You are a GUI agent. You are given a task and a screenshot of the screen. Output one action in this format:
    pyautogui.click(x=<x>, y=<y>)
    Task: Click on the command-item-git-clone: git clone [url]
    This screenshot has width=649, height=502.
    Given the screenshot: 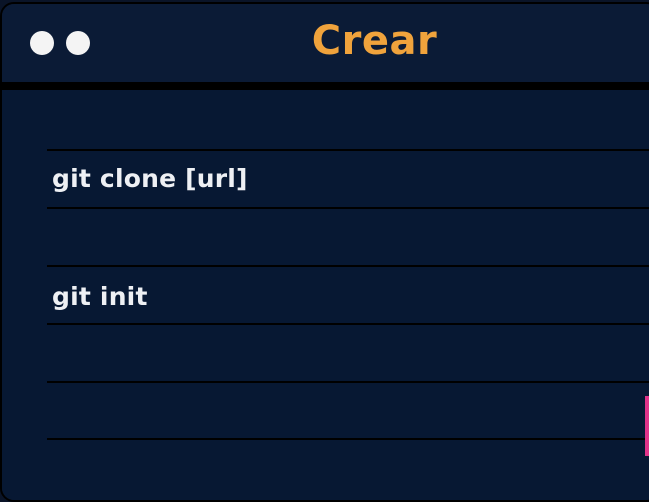 What is the action you would take?
    pyautogui.click(x=150, y=178)
    